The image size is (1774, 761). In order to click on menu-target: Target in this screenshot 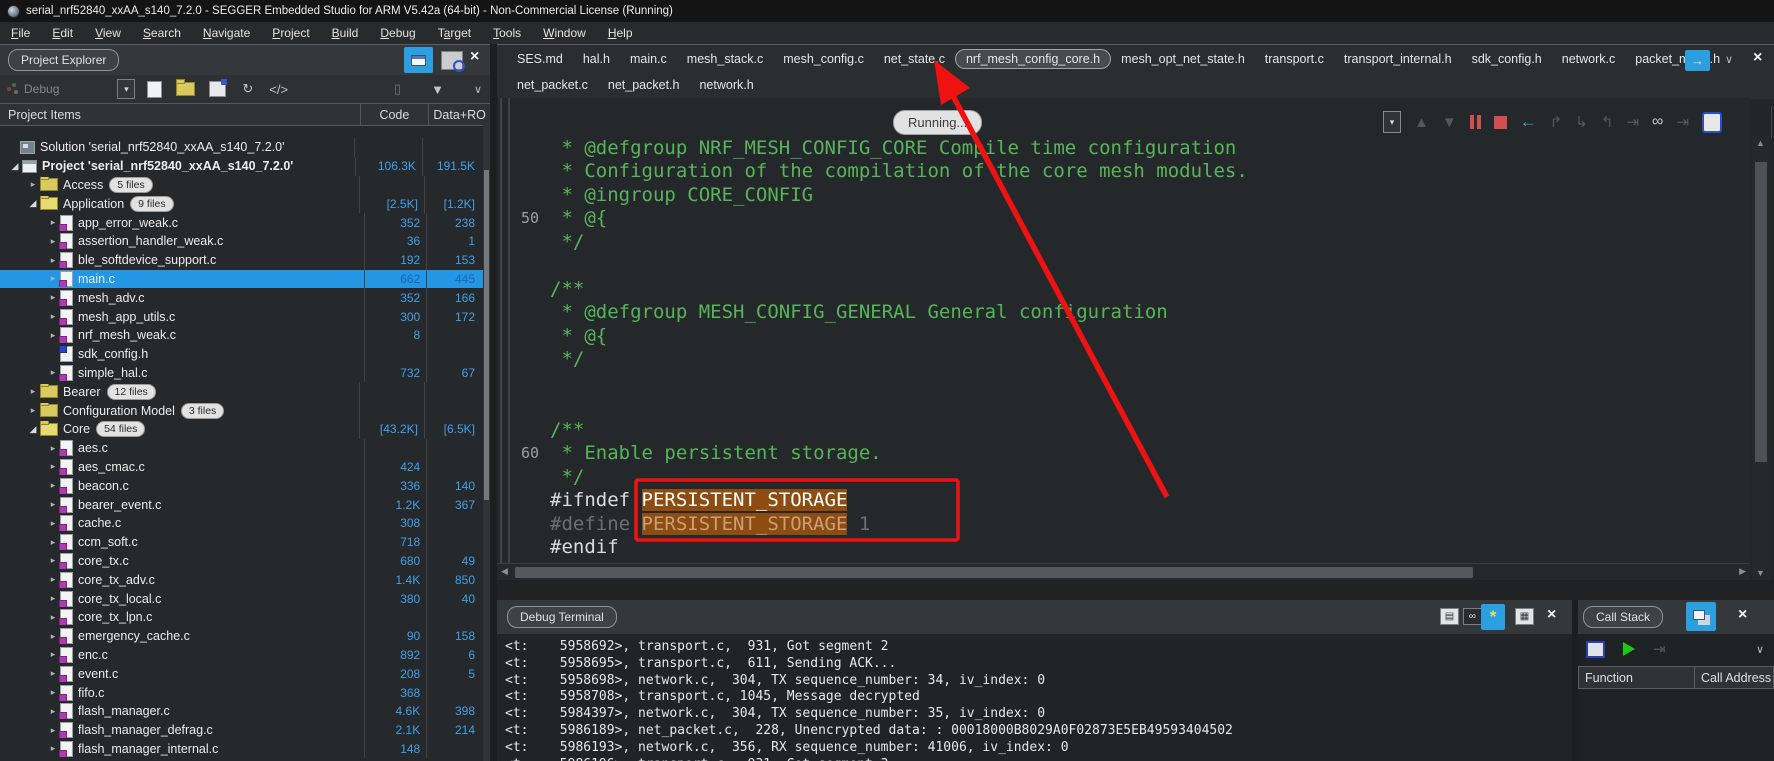, I will do `click(454, 33)`.